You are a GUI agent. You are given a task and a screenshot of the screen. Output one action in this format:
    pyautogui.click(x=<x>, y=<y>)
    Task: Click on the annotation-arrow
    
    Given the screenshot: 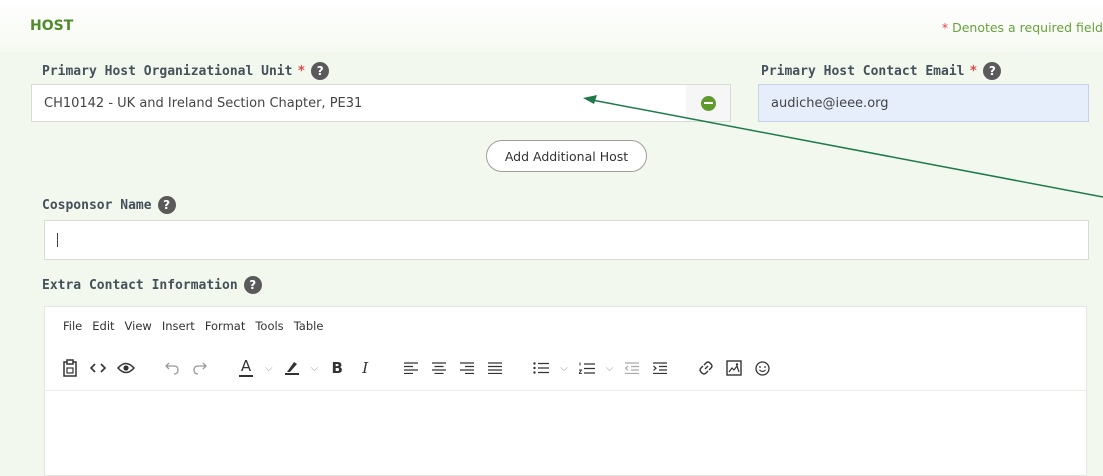 What is the action you would take?
    pyautogui.click(x=843, y=146)
    